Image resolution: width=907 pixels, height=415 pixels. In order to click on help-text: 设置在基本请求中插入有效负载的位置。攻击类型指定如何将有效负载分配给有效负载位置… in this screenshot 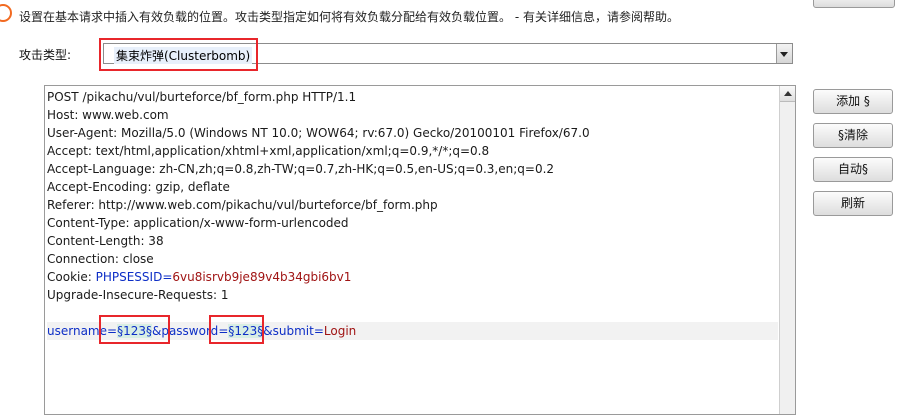, I will do `click(349, 17)`.